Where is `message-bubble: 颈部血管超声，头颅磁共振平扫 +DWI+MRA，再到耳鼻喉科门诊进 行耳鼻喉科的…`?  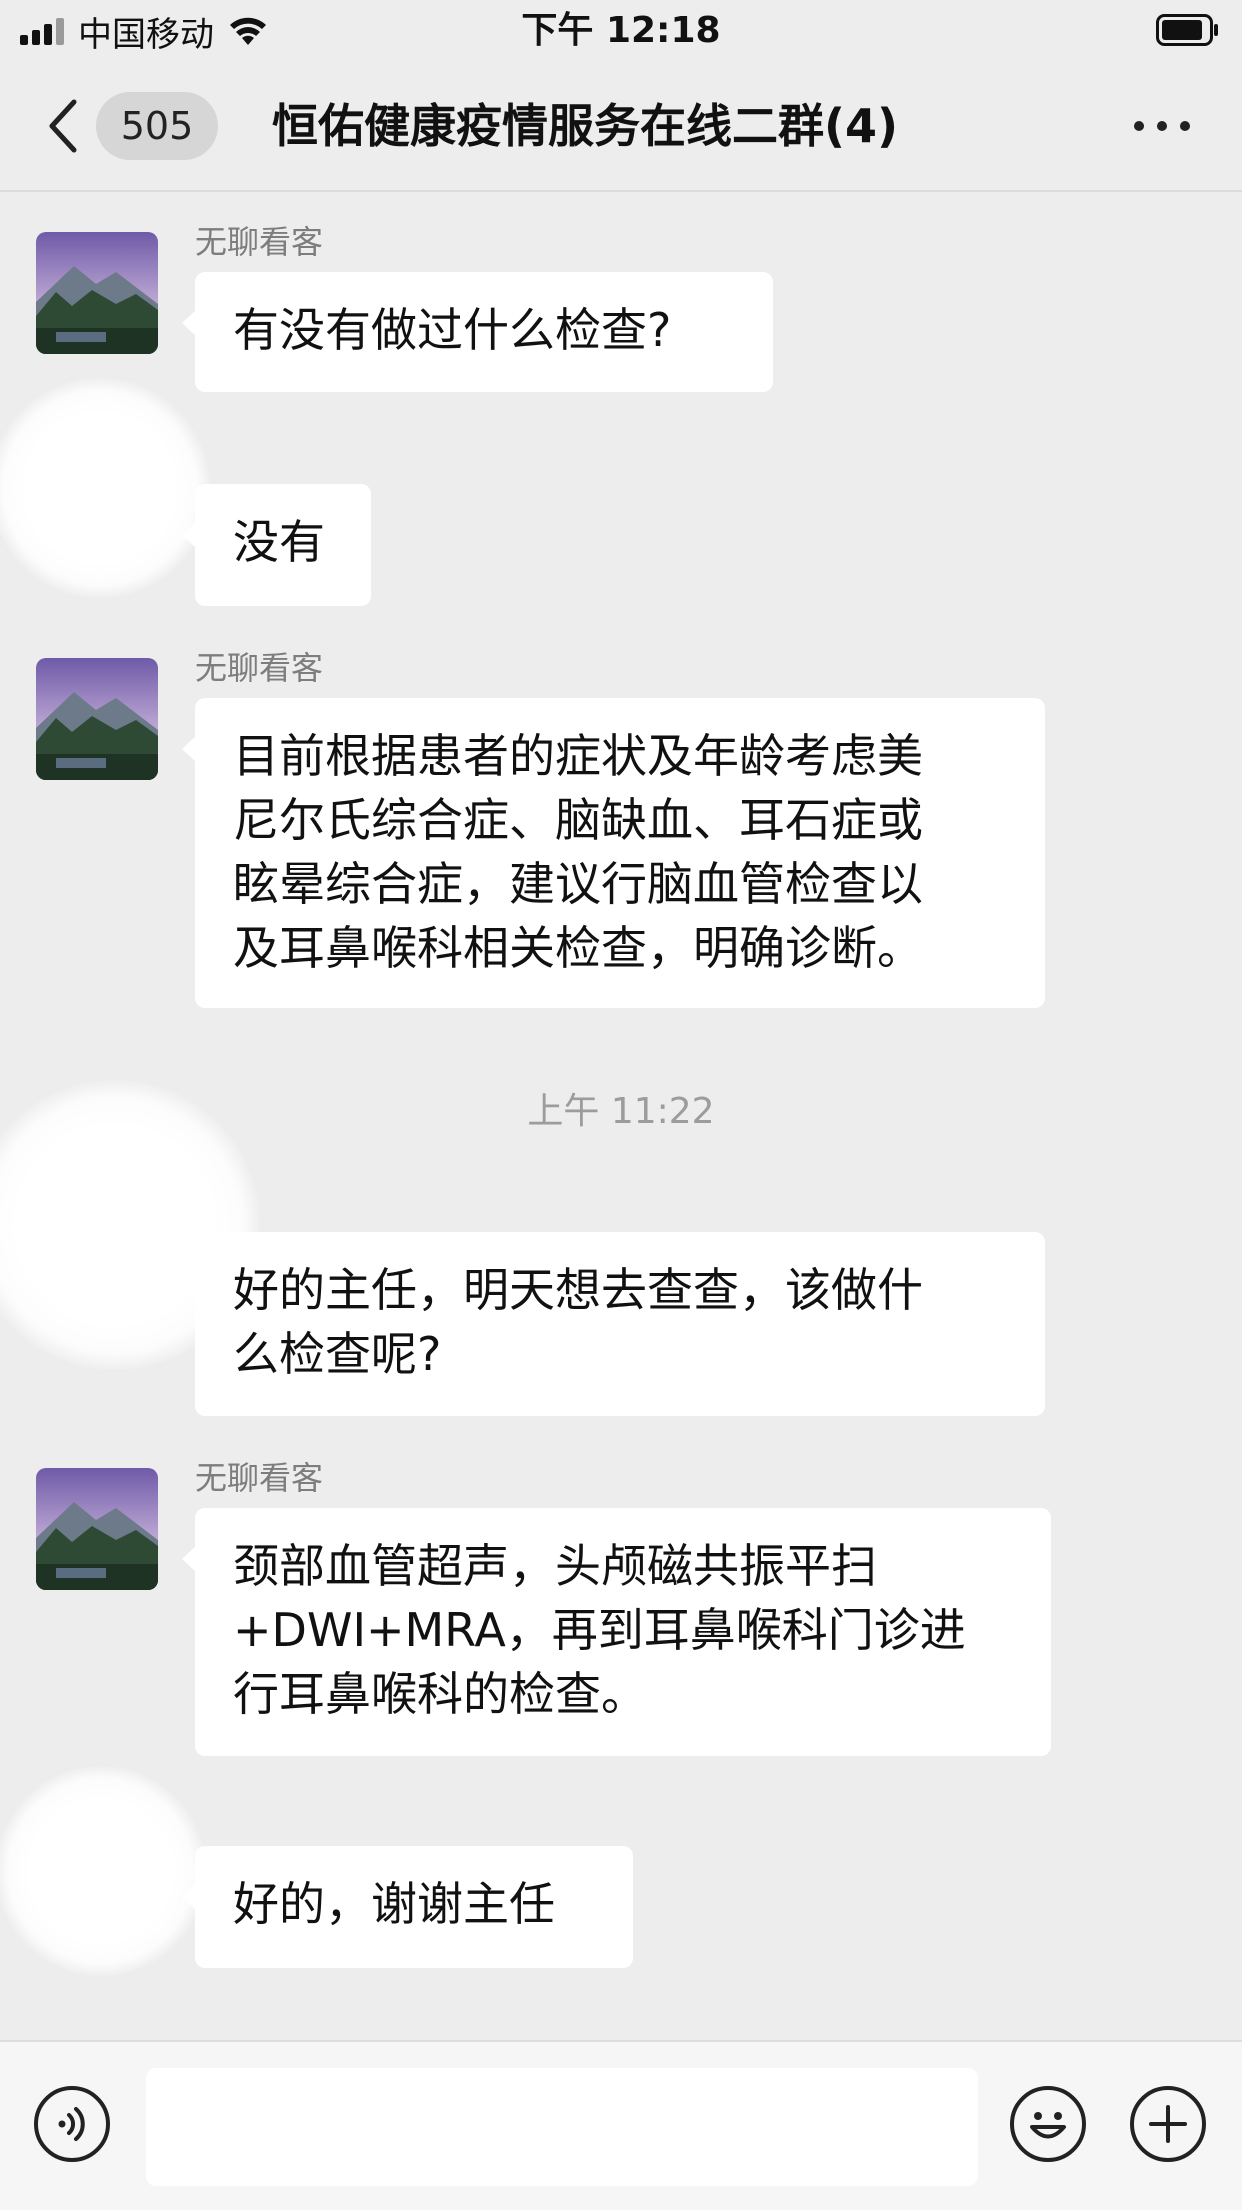
message-bubble: 颈部血管超声，头颅磁共振平扫 +DWI+MRA，再到耳鼻喉科门诊进 行耳鼻喉科的… is located at coordinates (616, 1632).